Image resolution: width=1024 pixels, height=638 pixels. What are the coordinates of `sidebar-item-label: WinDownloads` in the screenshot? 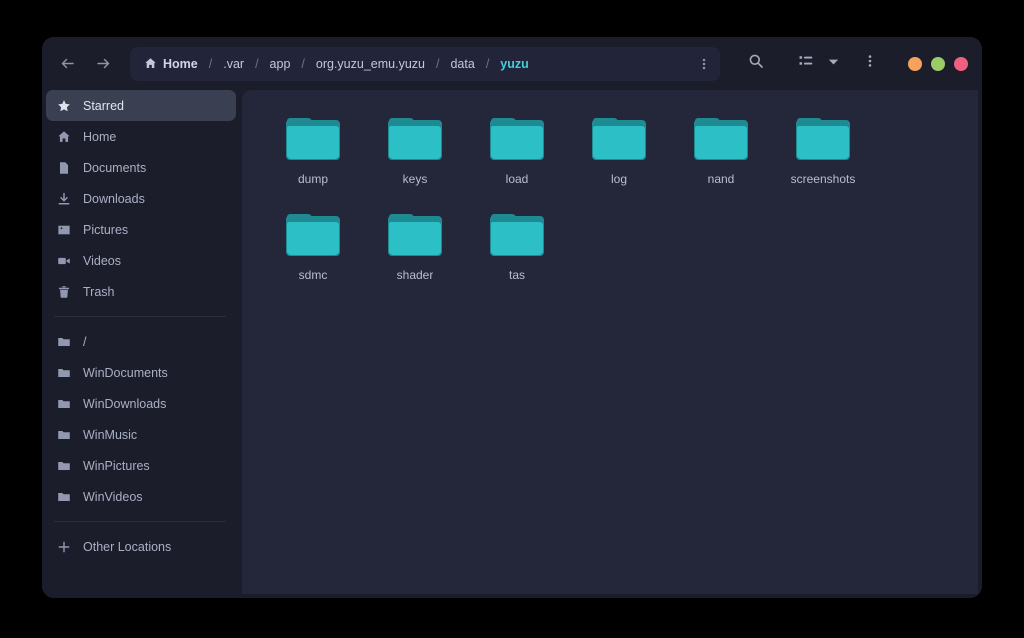 It's located at (125, 403).